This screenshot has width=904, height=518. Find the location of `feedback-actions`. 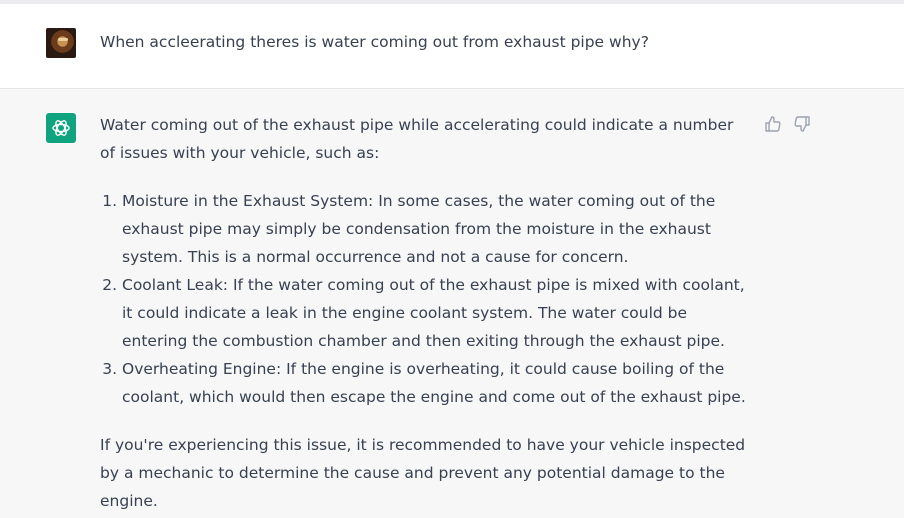

feedback-actions is located at coordinates (790, 126).